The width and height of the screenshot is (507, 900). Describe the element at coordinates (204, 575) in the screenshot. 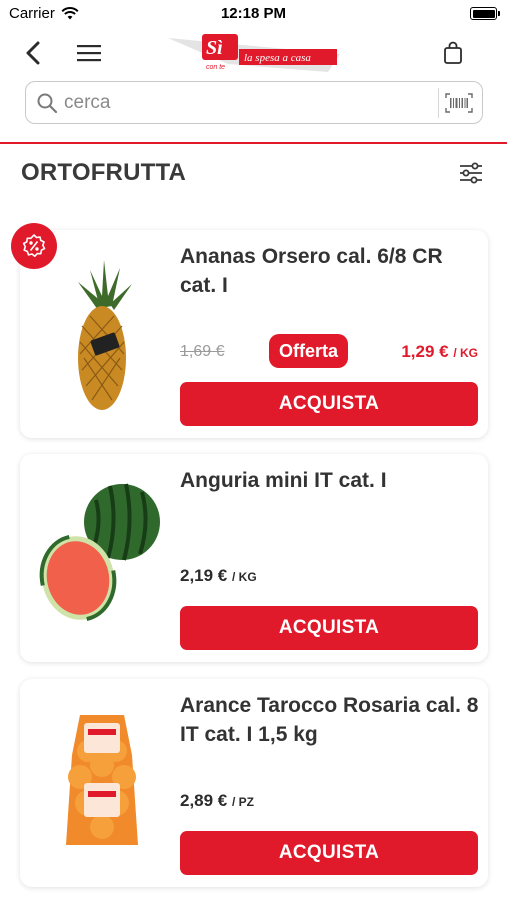

I see `price-value: 2,19 €` at that location.